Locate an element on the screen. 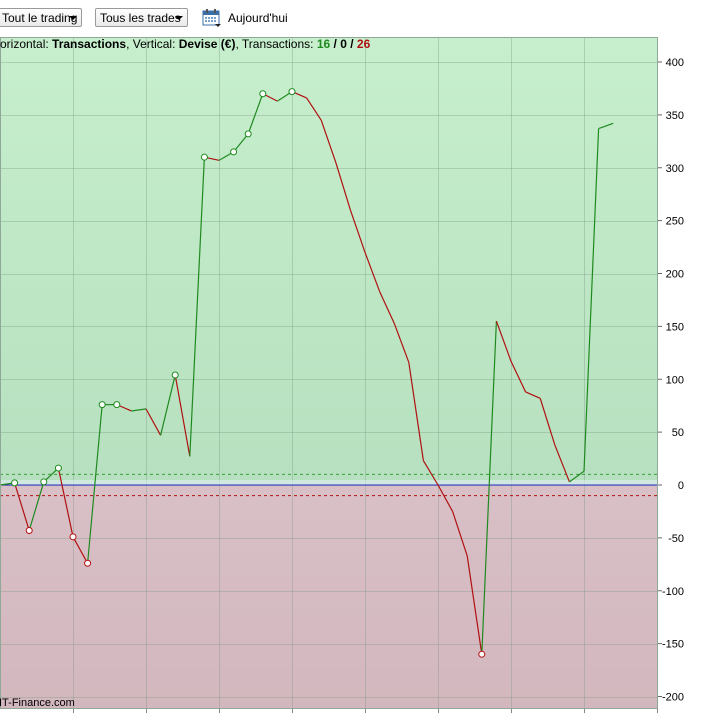 This screenshot has width=703, height=717. count-winning: 16 is located at coordinates (324, 44).